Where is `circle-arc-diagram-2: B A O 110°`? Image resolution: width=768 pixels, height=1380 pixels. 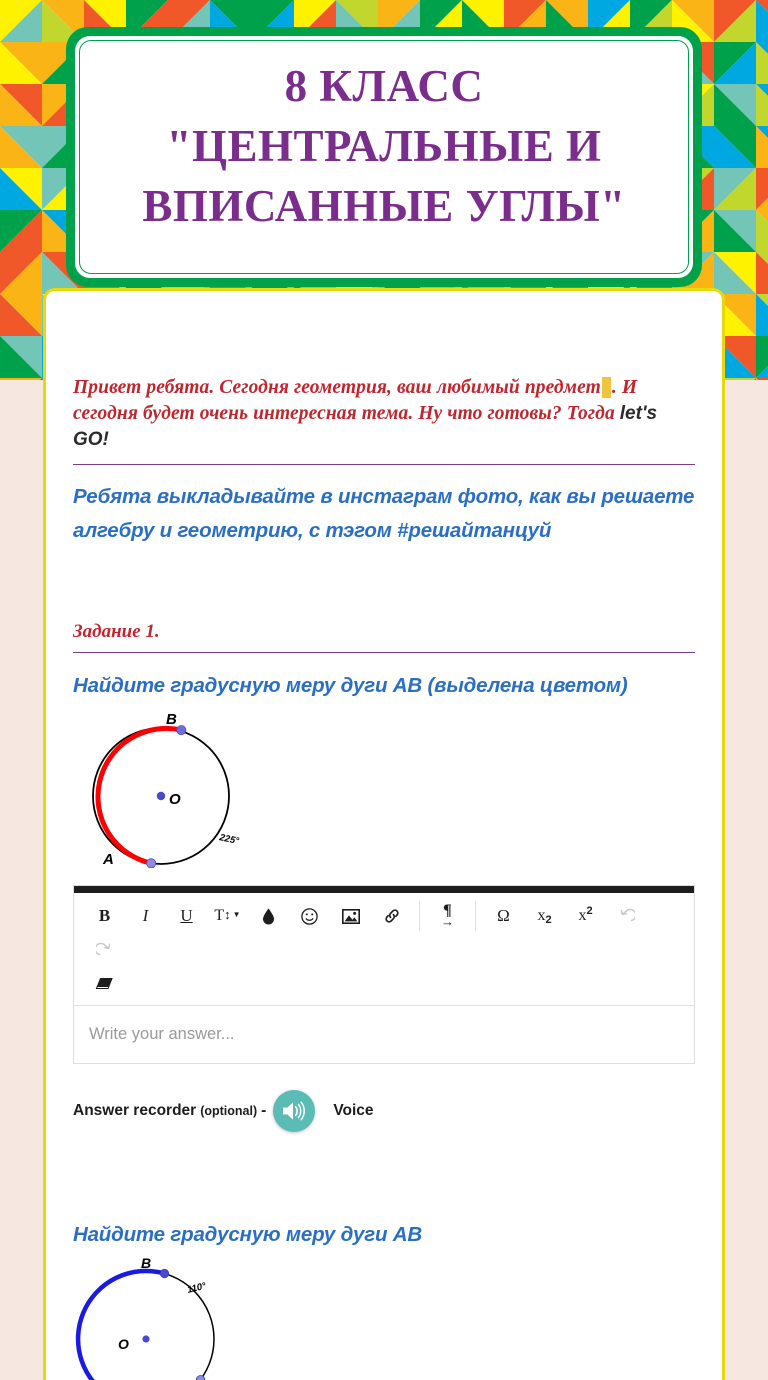
circle-arc-diagram-2: B A O 110° is located at coordinates (146, 1317).